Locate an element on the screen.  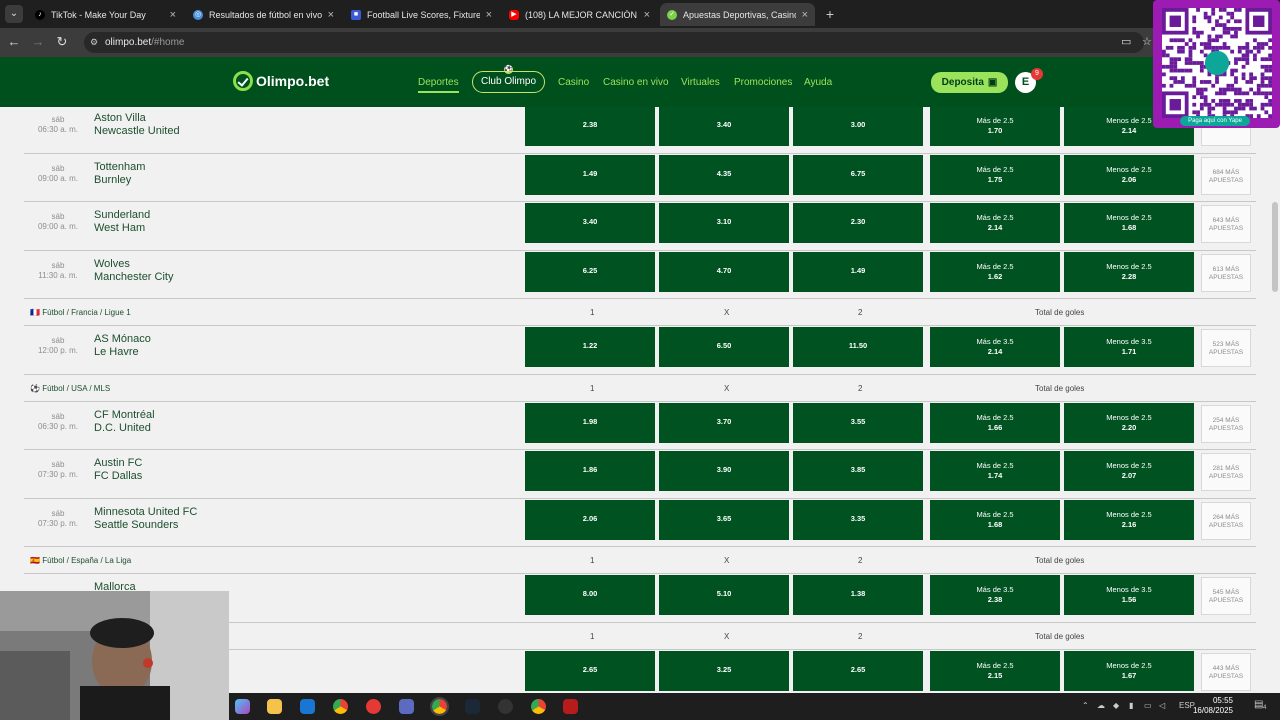
away-team: Seattle Sounders is located at coordinates (136, 525).